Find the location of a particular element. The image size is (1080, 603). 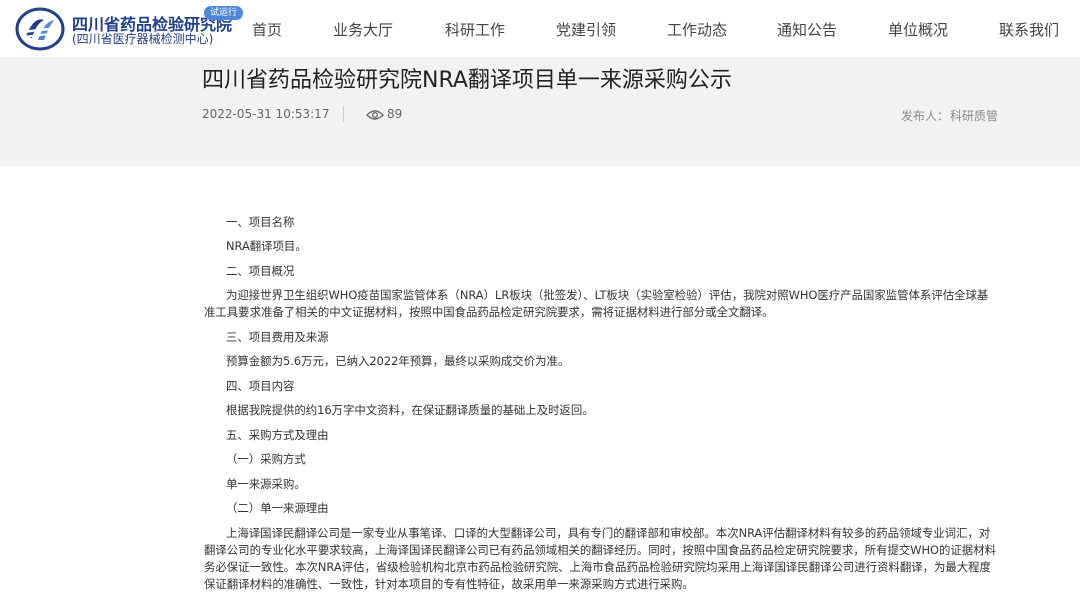

section-heading: 三、项目费用及来源 is located at coordinates (277, 337).